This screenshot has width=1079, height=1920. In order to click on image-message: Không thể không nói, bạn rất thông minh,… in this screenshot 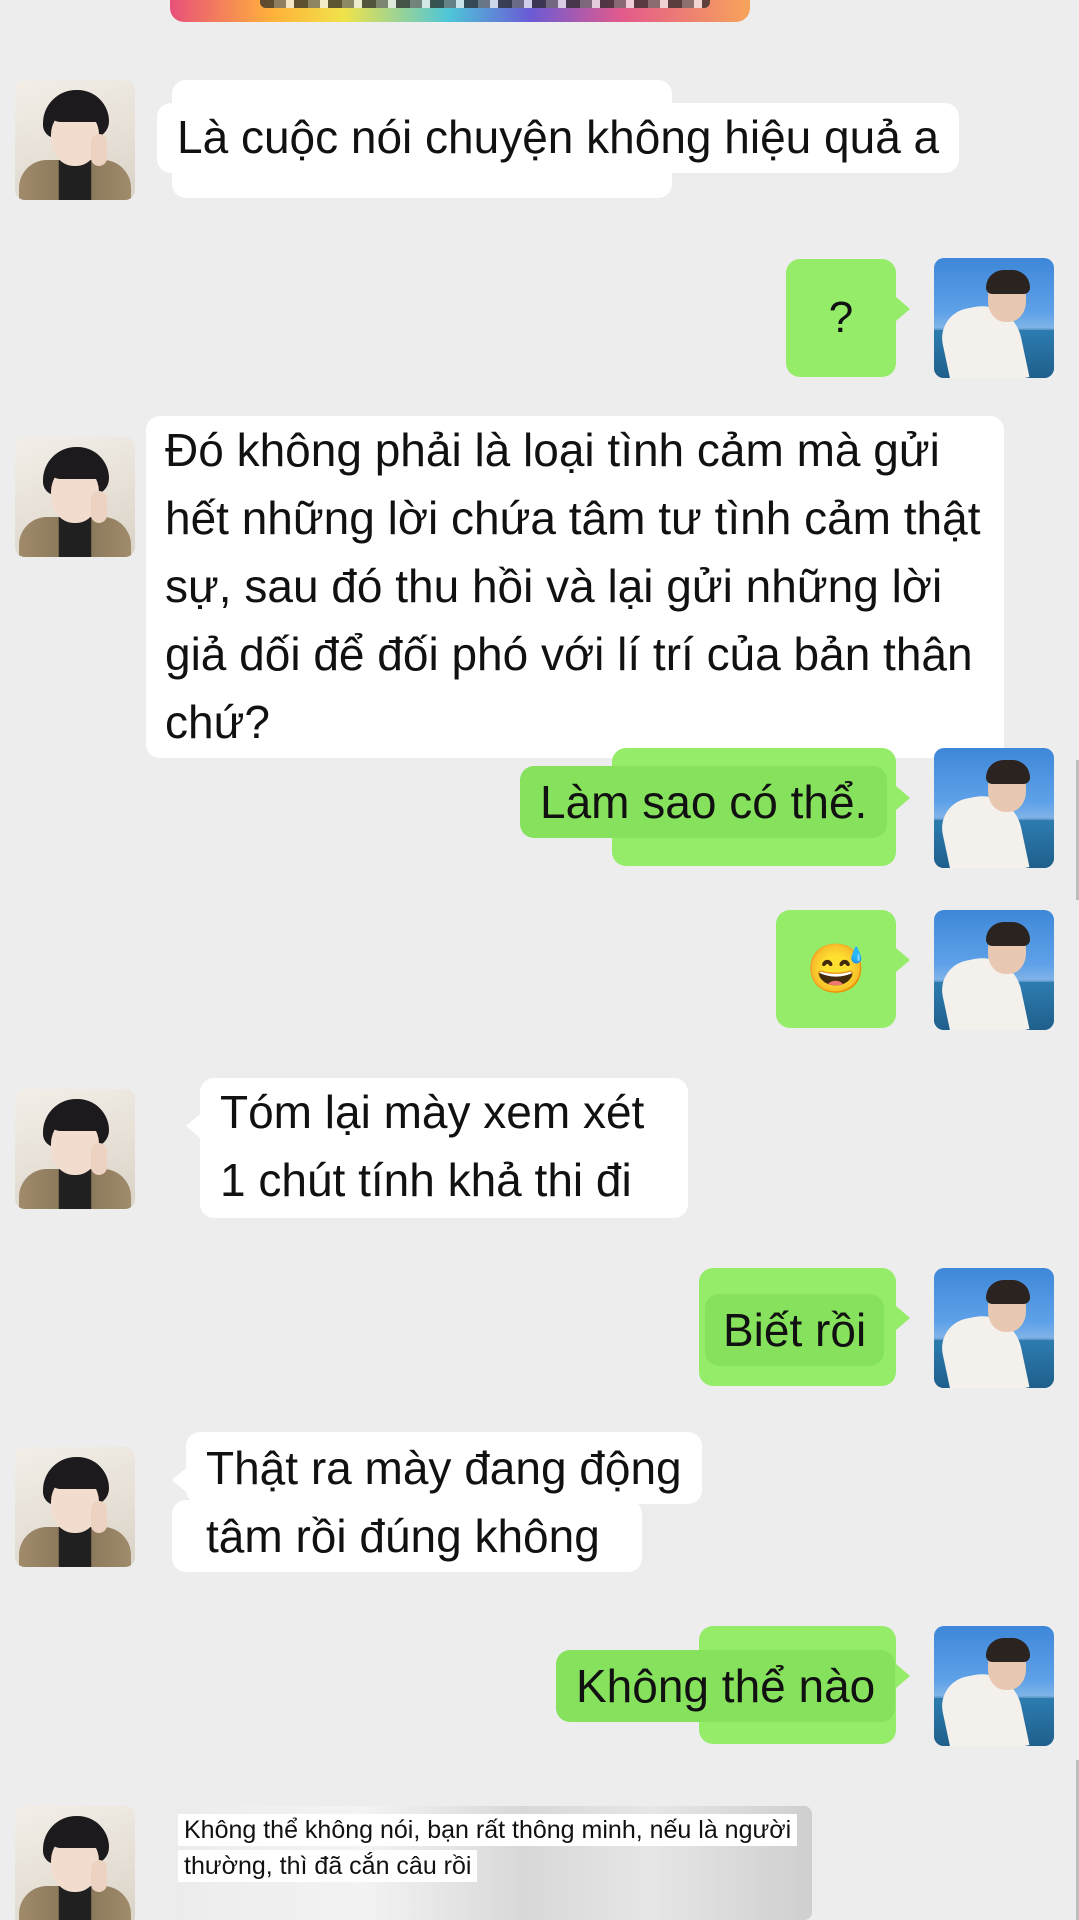, I will do `click(491, 1863)`.